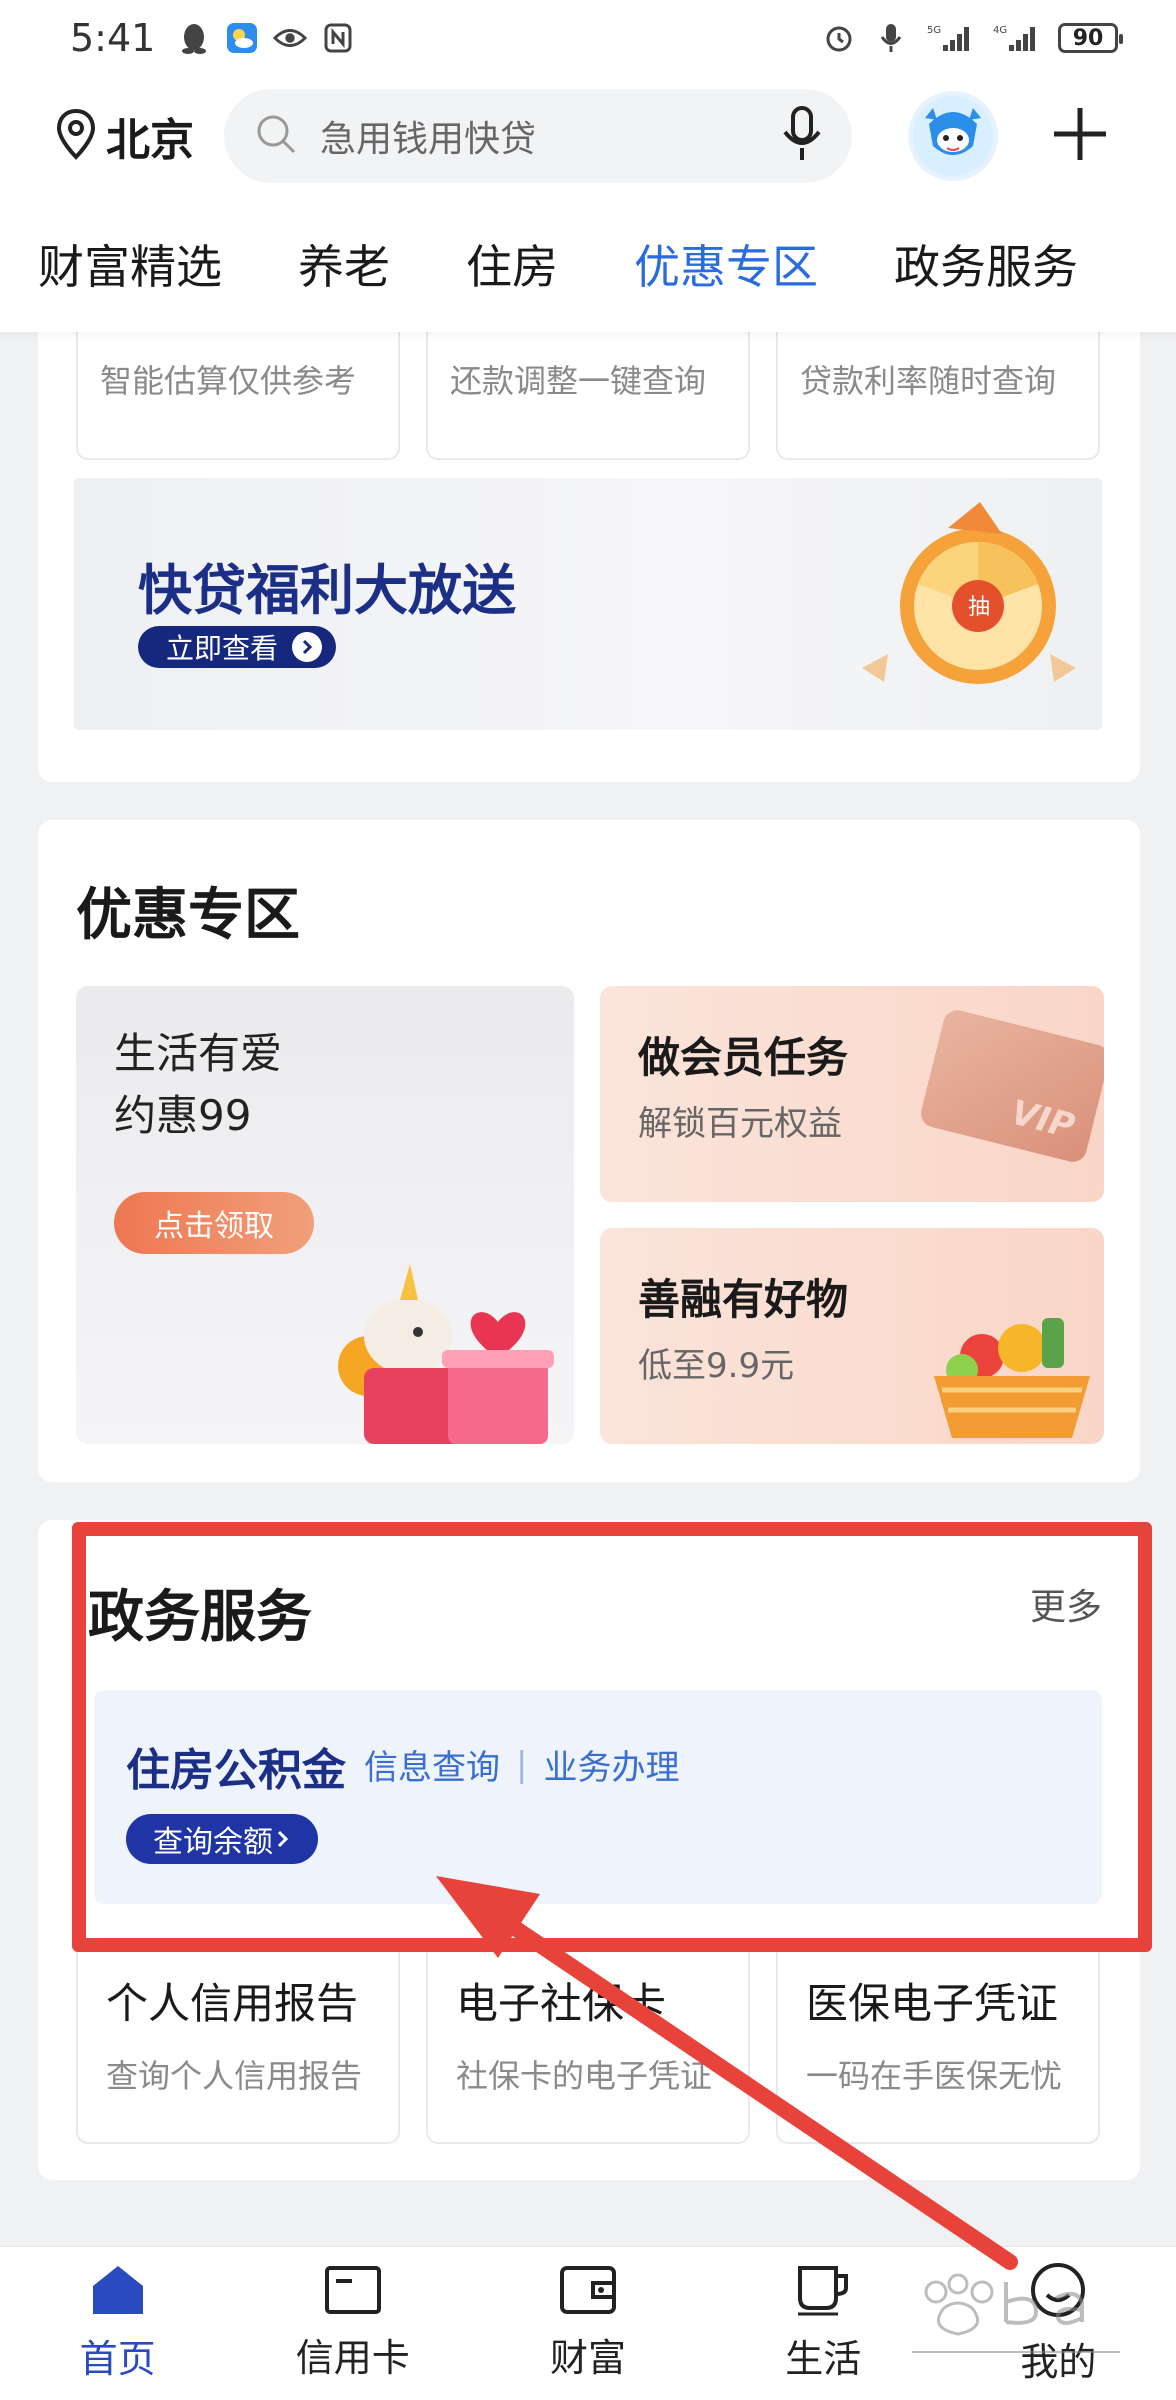 This screenshot has width=1176, height=2400. I want to click on check-balance-button: 查询余额, so click(222, 1839).